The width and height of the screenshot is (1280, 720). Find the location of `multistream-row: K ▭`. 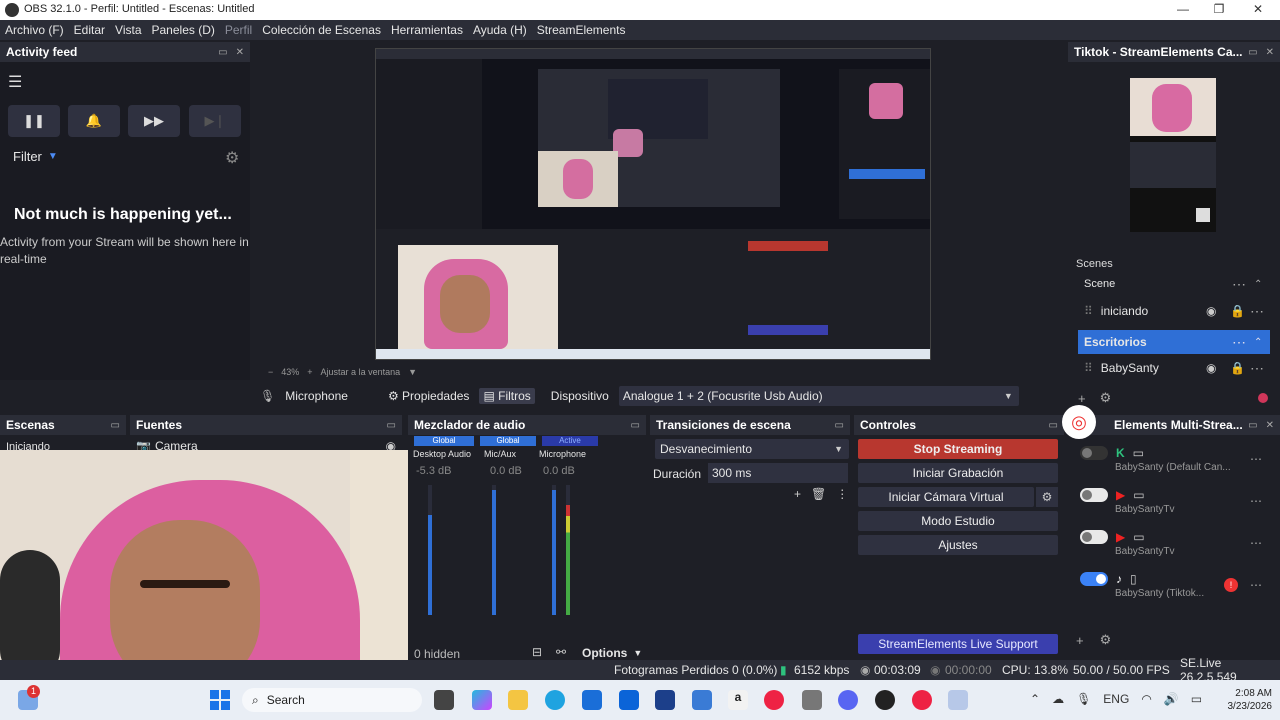

multistream-row: K ▭ is located at coordinates (1112, 453).